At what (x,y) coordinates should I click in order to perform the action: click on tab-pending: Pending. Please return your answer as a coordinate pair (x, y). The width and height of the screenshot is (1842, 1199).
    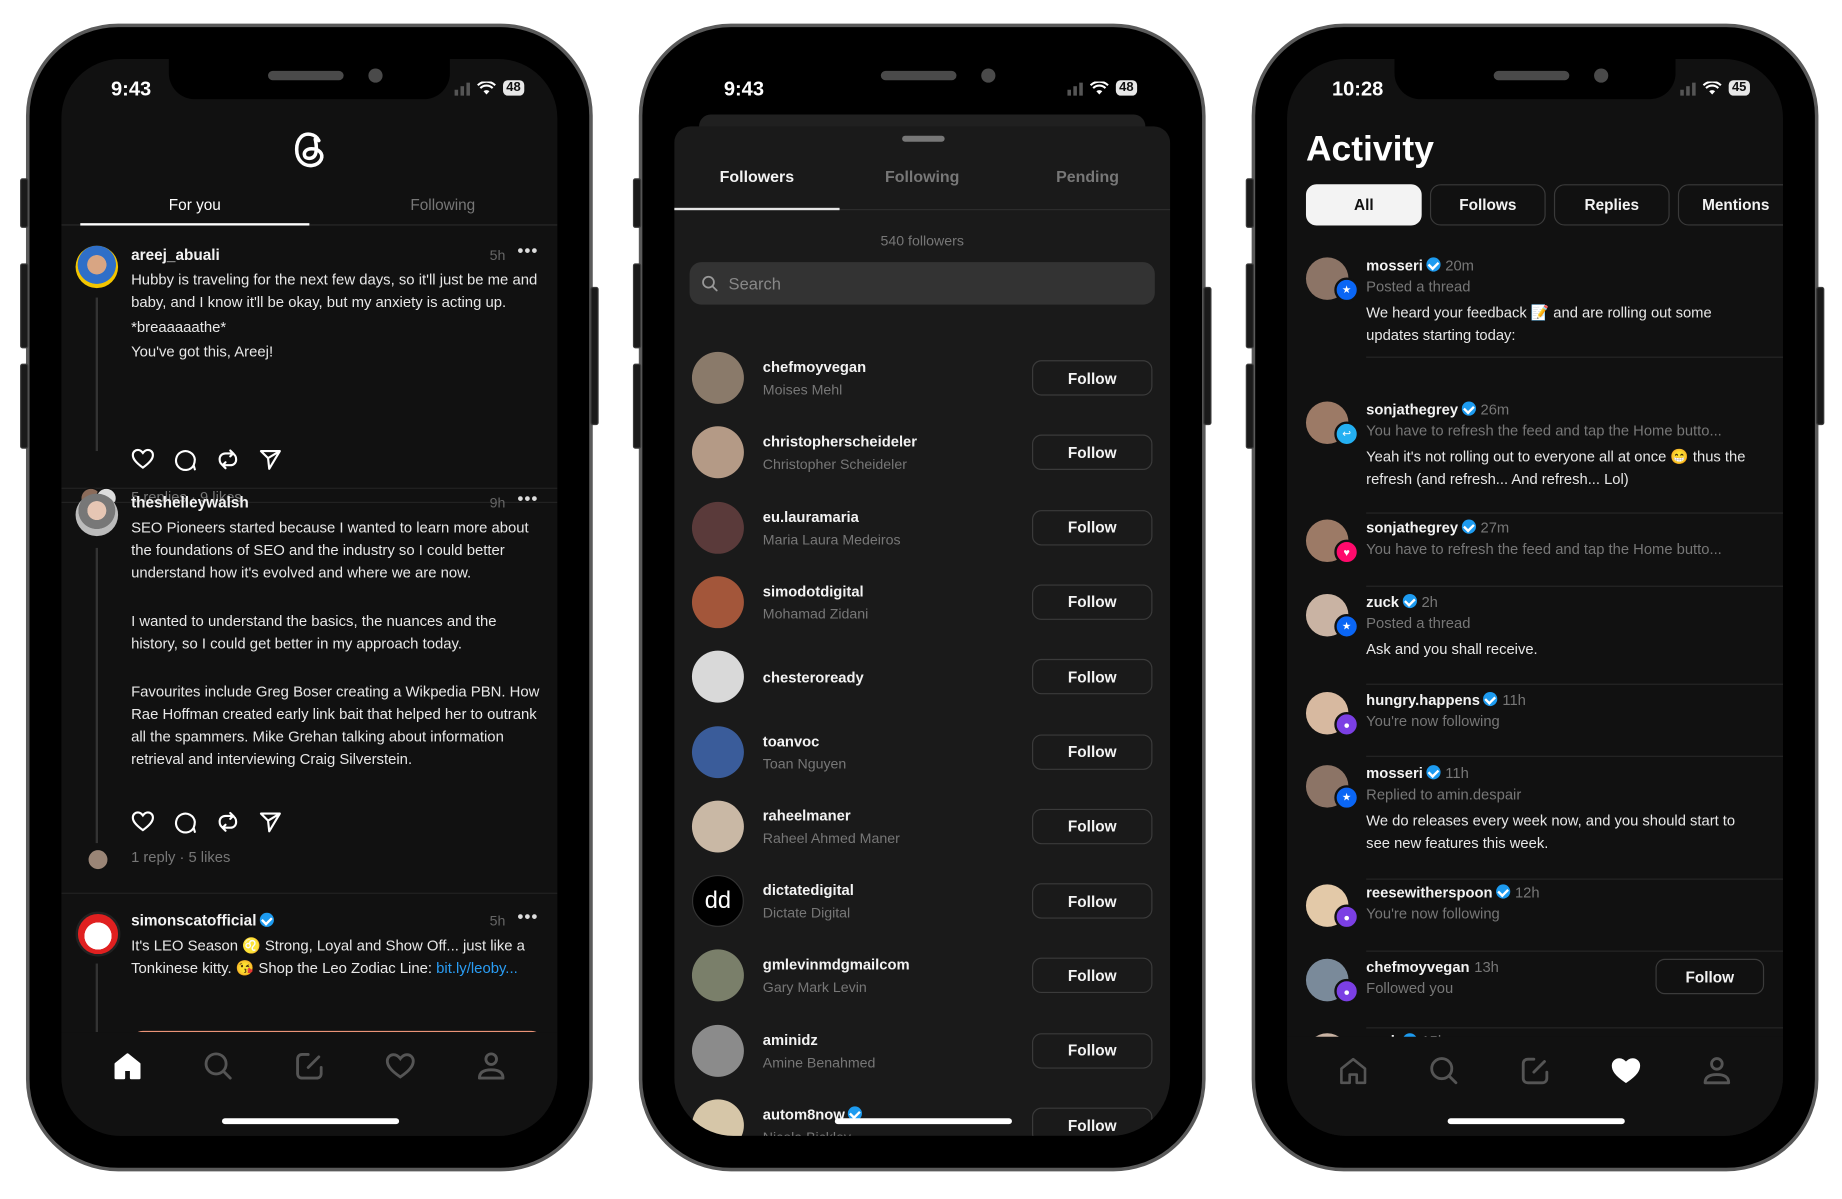
    Looking at the image, I should click on (1087, 183).